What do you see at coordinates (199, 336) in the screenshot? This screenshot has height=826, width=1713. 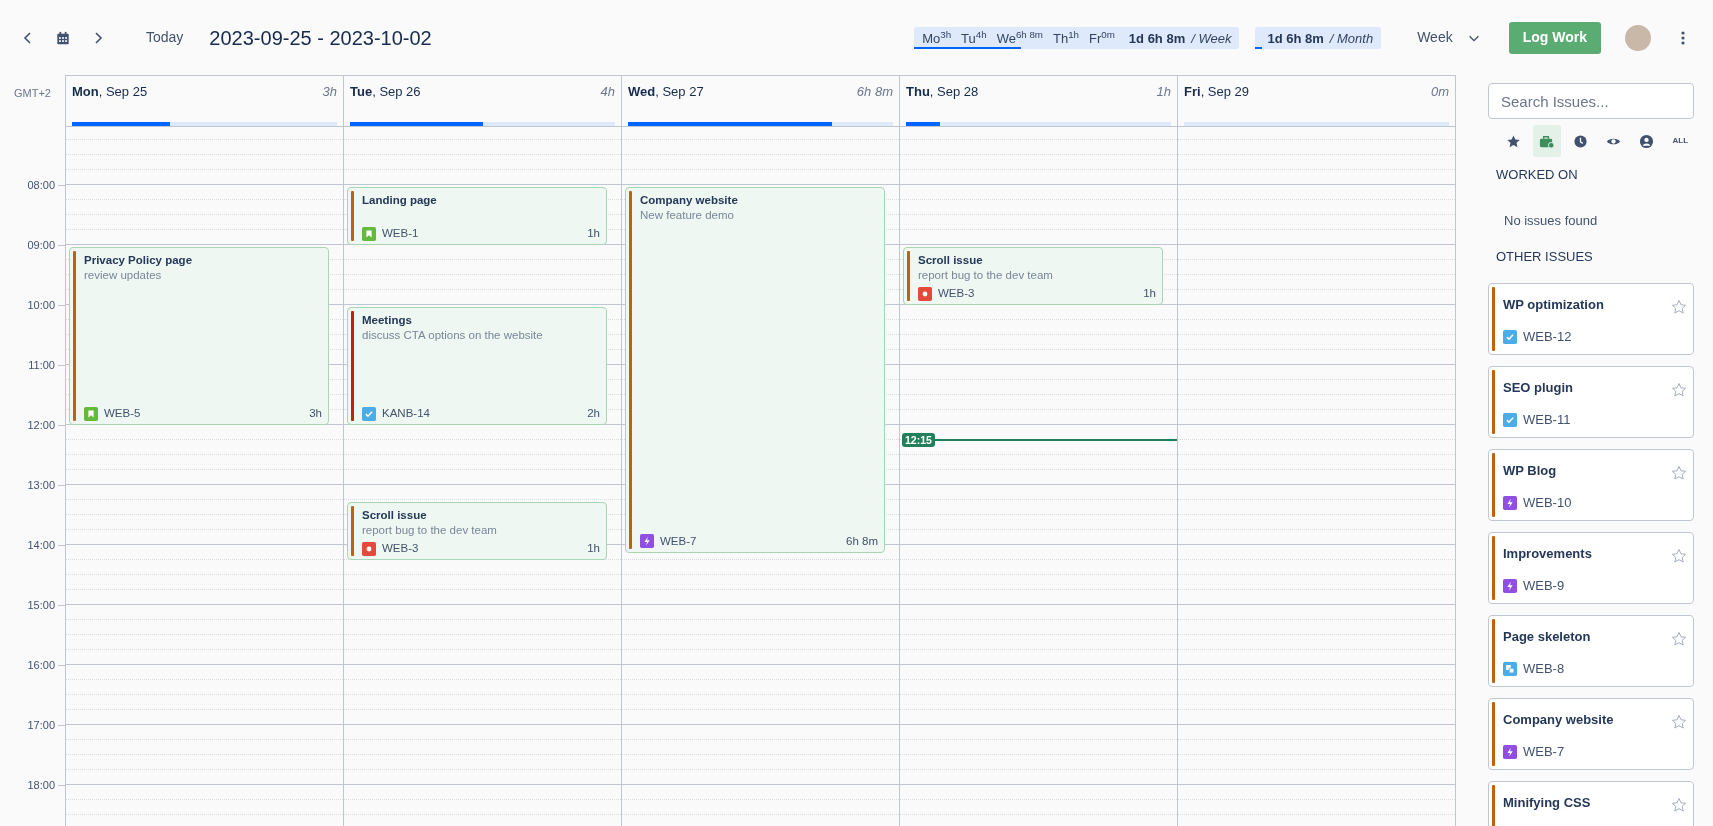 I see `event-card: Privacy Policy page review updates WEB-5 3h` at bounding box center [199, 336].